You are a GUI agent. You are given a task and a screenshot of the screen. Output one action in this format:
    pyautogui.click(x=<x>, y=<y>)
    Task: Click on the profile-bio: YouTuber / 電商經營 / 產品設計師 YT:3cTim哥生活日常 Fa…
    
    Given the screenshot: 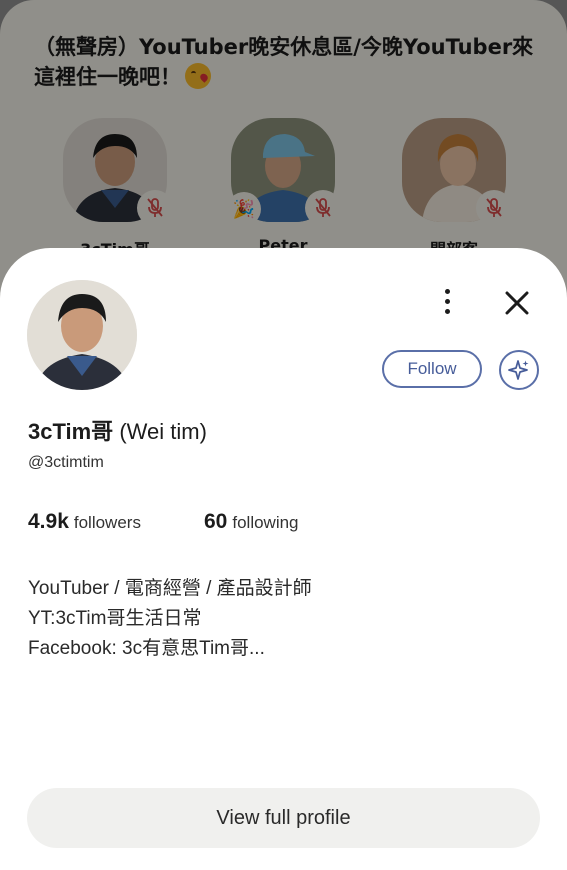 What is the action you would take?
    pyautogui.click(x=278, y=619)
    